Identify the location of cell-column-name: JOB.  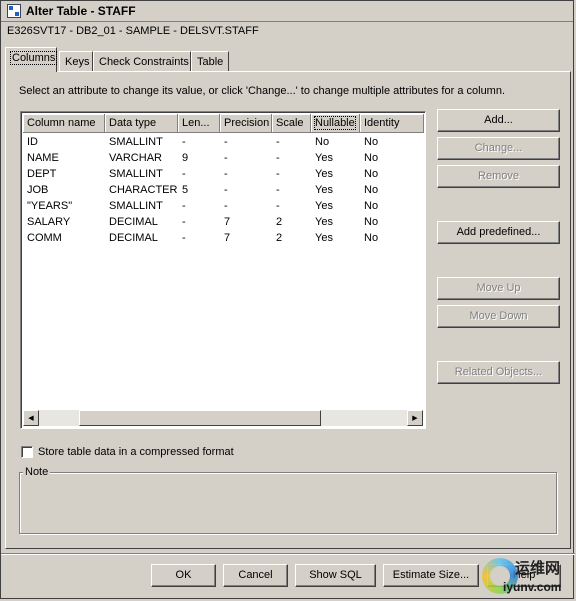
(66, 190).